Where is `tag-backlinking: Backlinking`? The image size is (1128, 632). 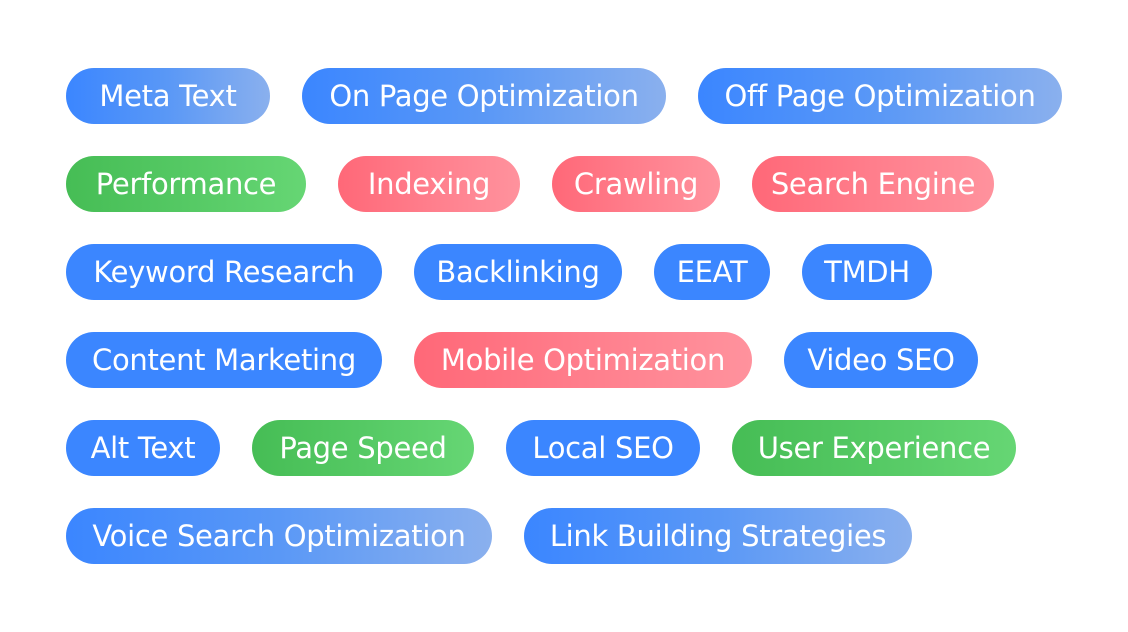 tag-backlinking: Backlinking is located at coordinates (518, 272).